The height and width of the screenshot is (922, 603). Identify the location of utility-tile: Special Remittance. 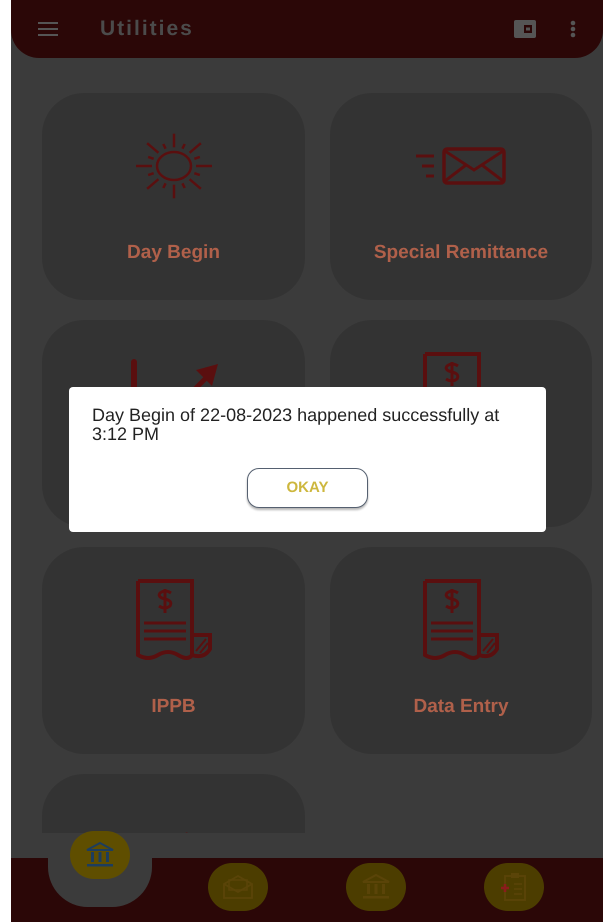
(461, 196).